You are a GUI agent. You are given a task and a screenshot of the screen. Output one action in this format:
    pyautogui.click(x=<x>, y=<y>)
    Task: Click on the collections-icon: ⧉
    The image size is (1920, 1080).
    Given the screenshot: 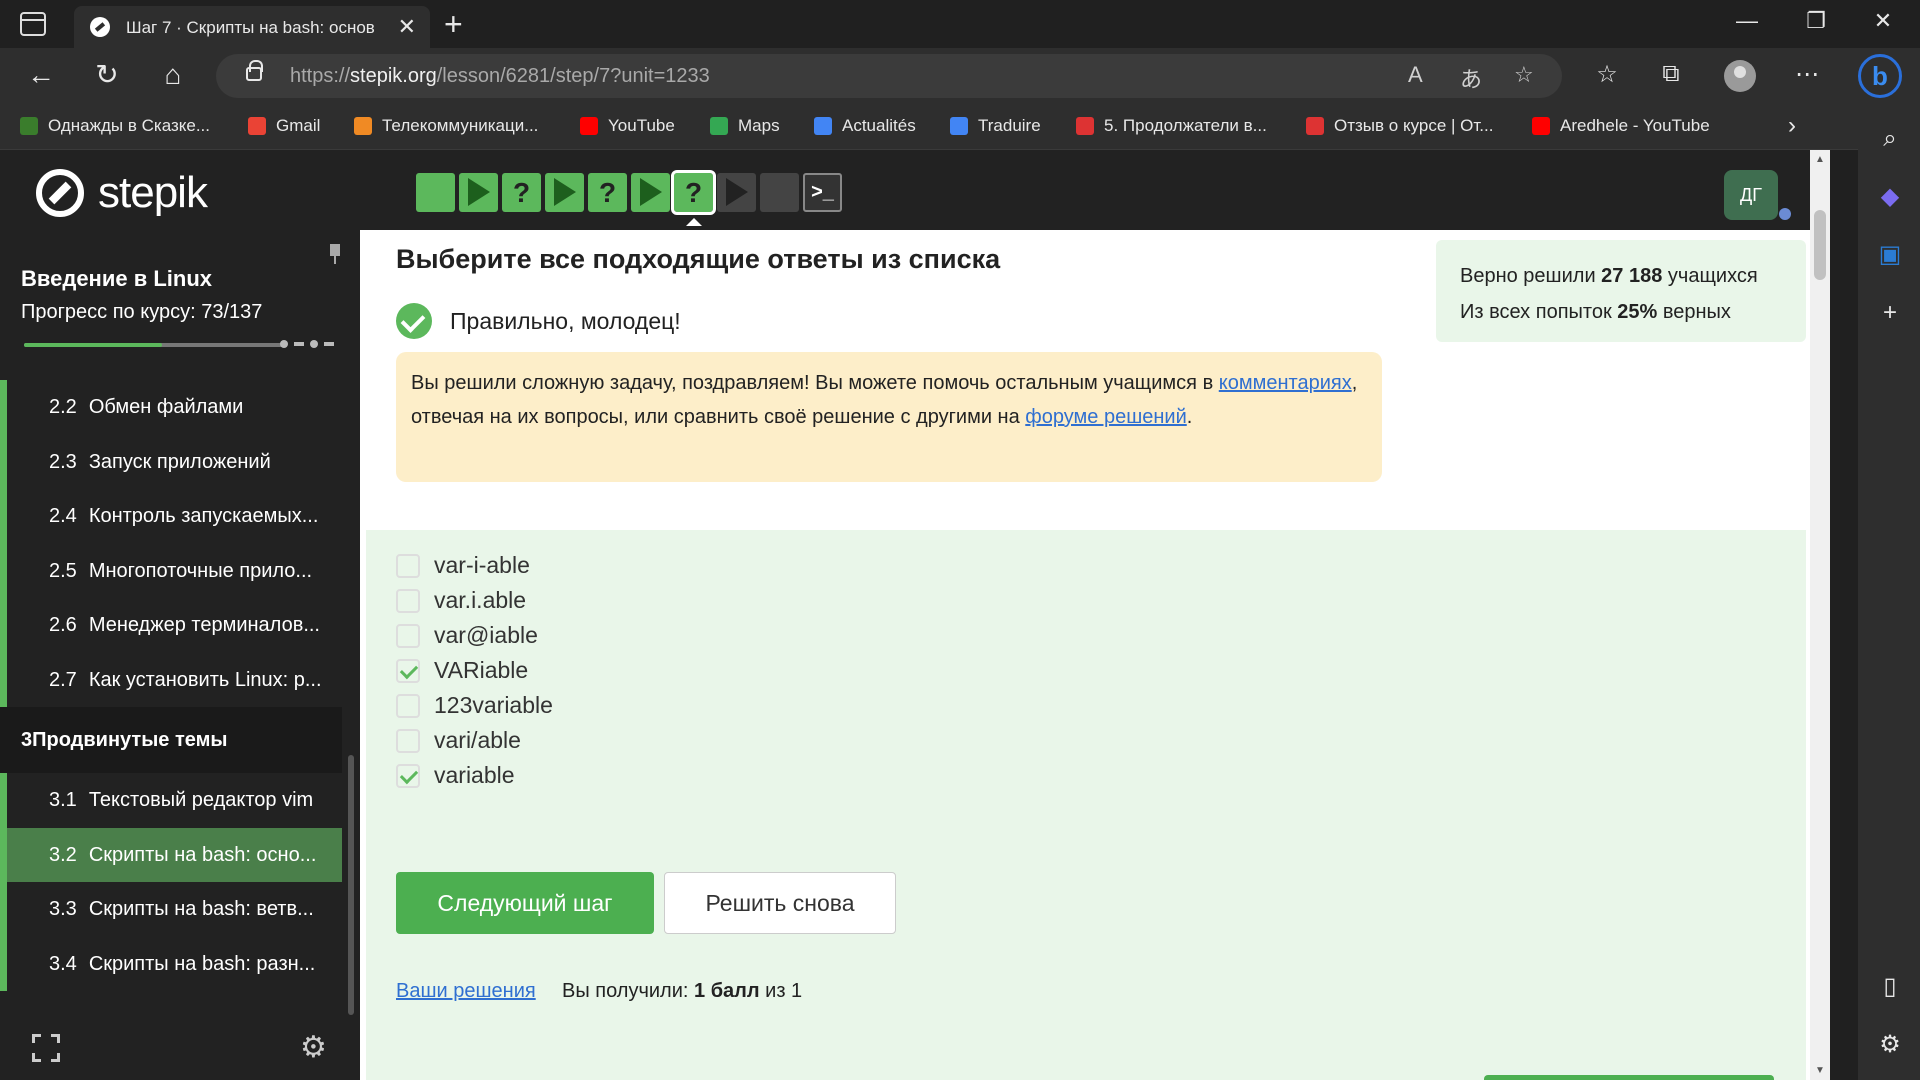 What is the action you would take?
    pyautogui.click(x=1671, y=74)
    